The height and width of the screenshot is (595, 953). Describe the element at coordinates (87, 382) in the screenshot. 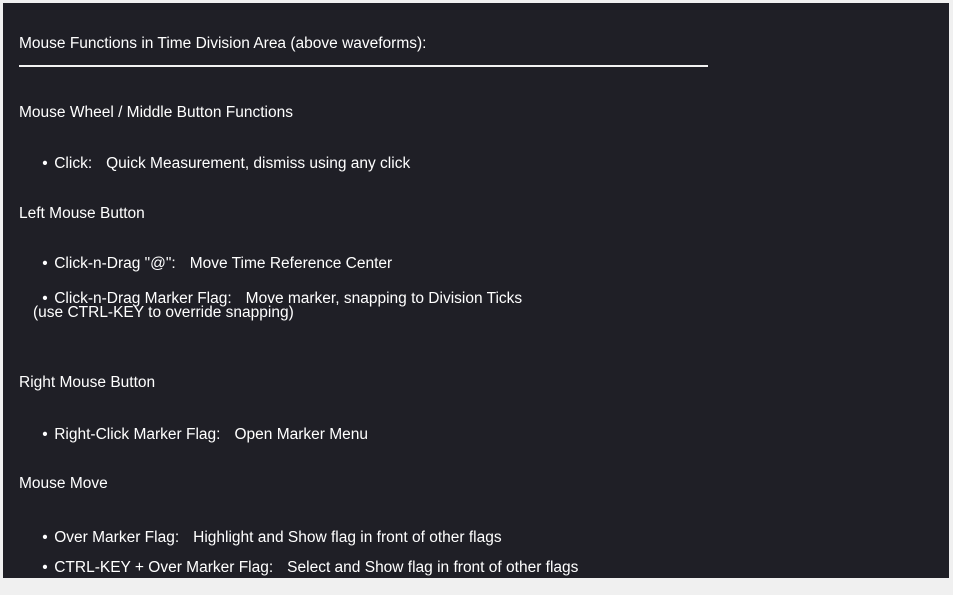

I see `section-heading-right-button: Right Mouse Button` at that location.